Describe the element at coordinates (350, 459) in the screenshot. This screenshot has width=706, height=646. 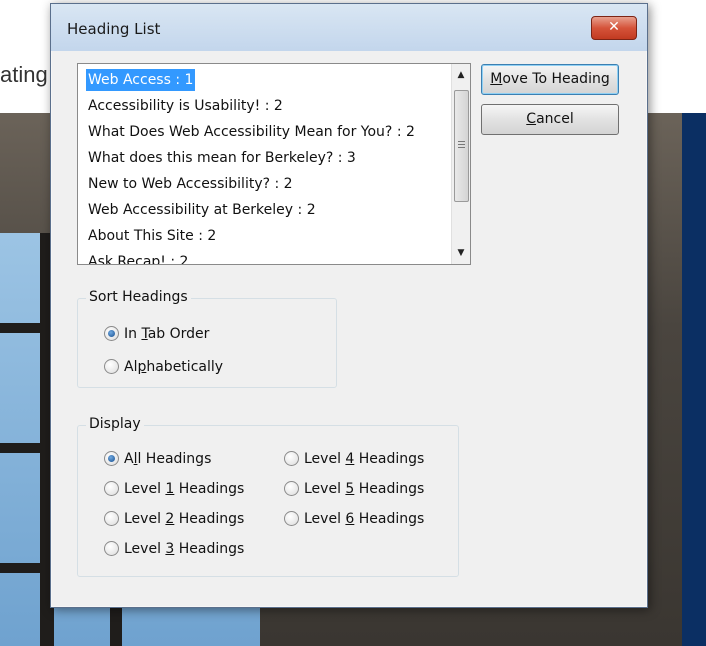
I see `access-key: 4` at that location.